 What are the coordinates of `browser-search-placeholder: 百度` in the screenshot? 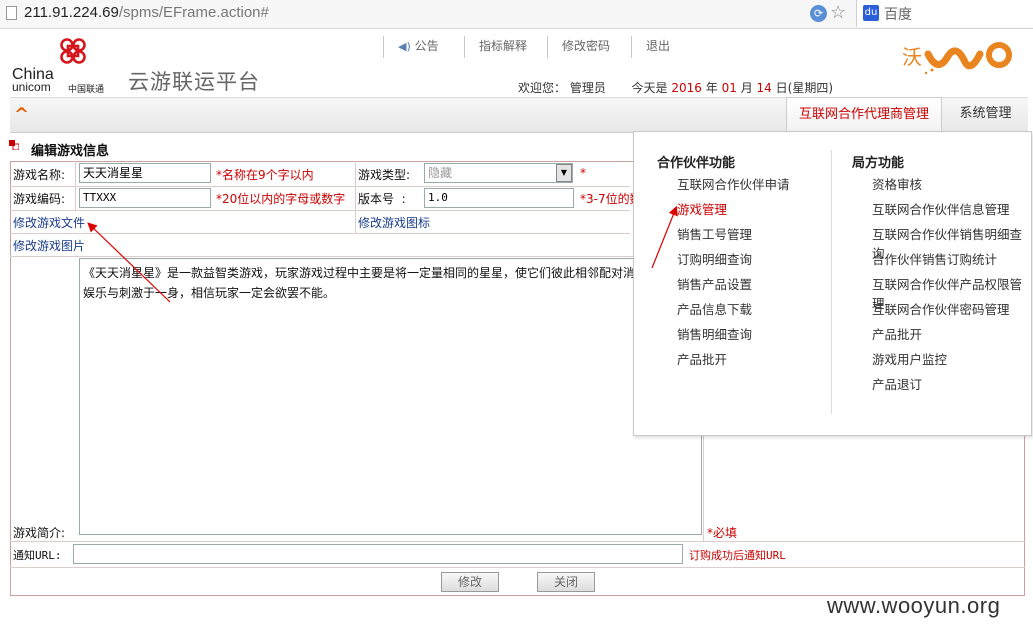 It's located at (898, 15).